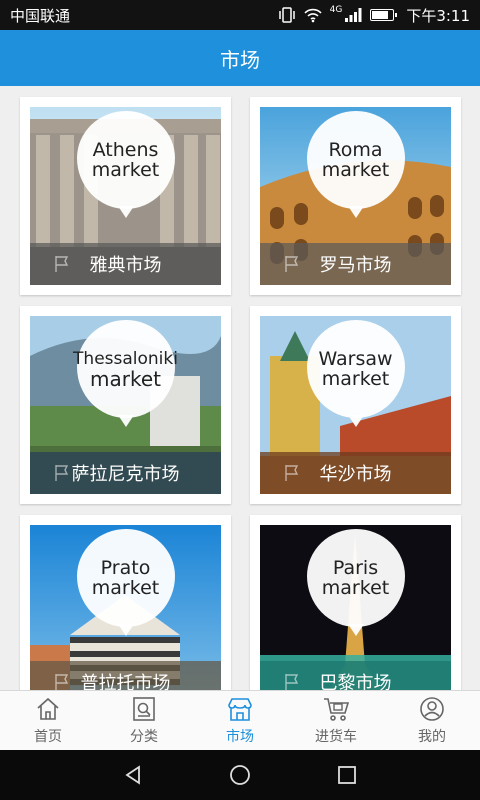  I want to click on network-type: 4G, so click(336, 10).